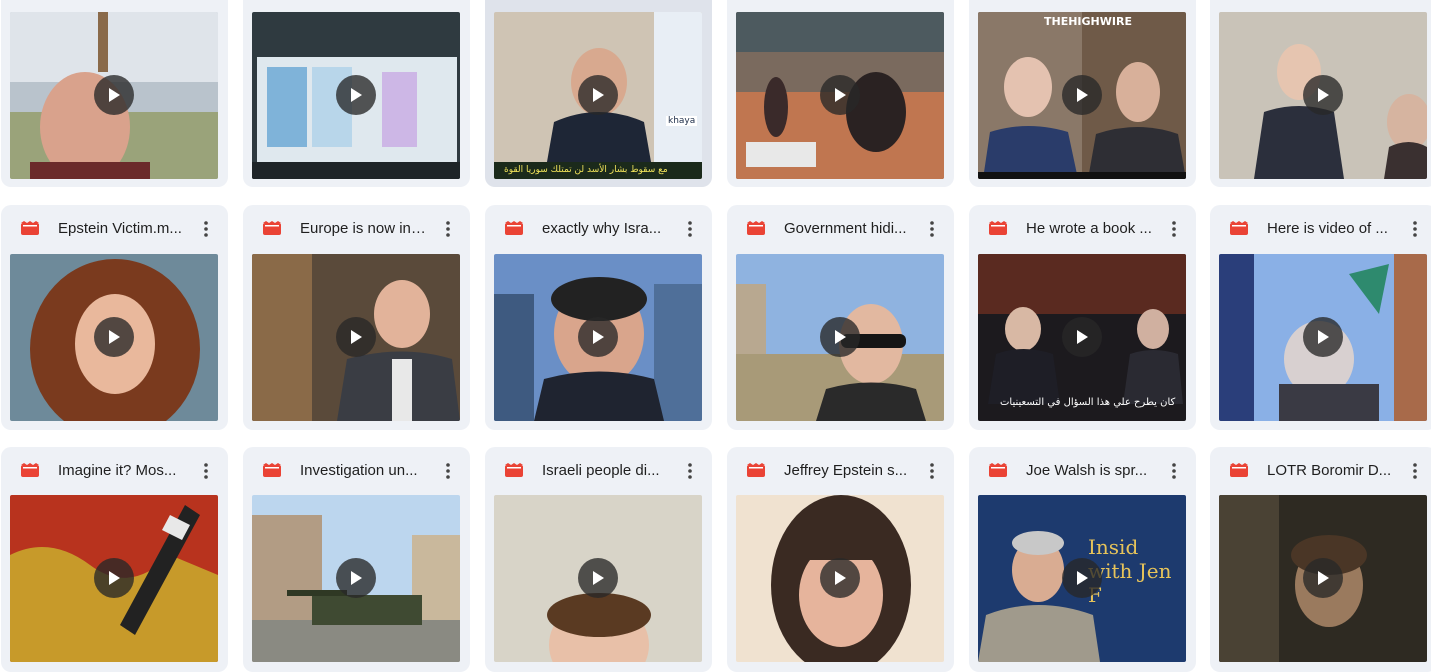  I want to click on video-thumbnail: Insid with Jen F, so click(1082, 578).